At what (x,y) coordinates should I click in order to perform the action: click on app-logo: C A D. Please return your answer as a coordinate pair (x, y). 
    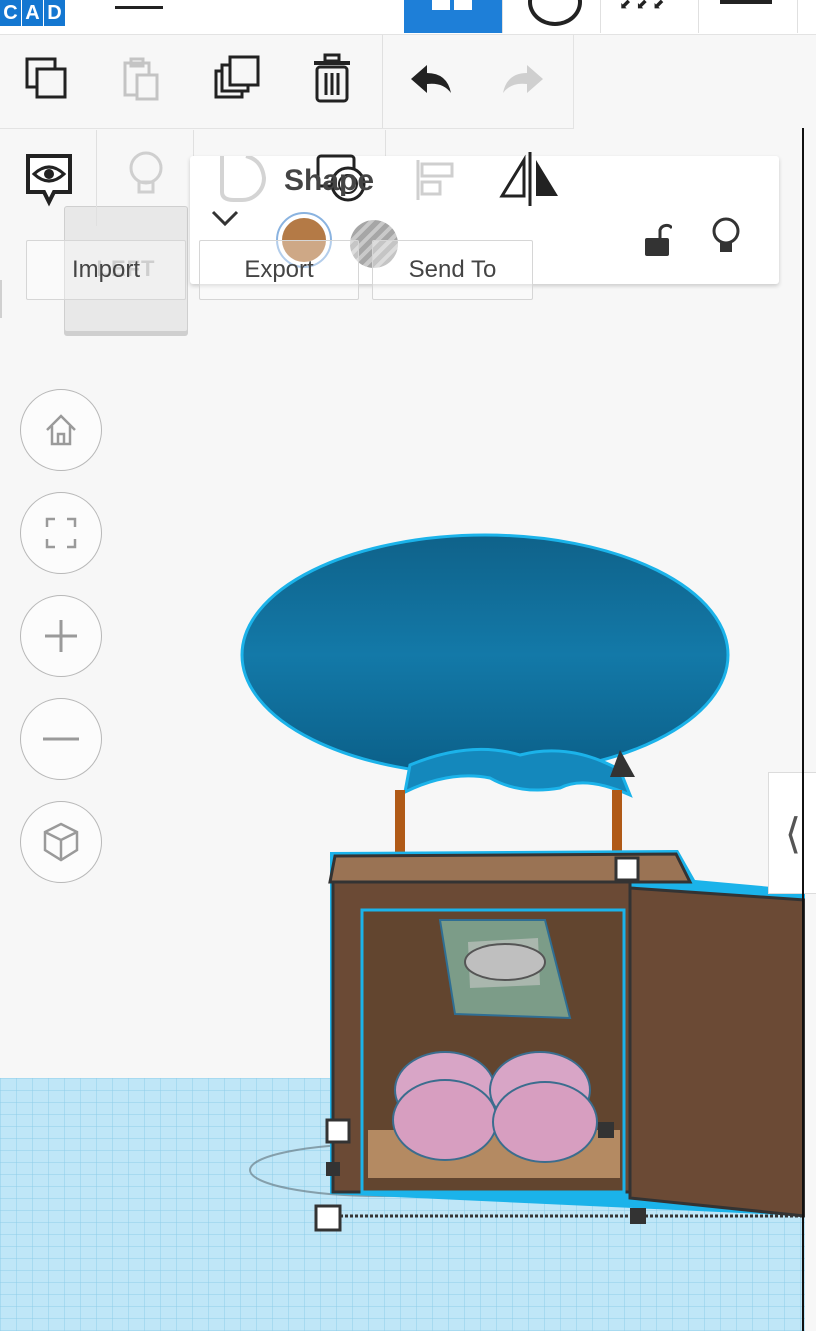
    Looking at the image, I should click on (33, 13).